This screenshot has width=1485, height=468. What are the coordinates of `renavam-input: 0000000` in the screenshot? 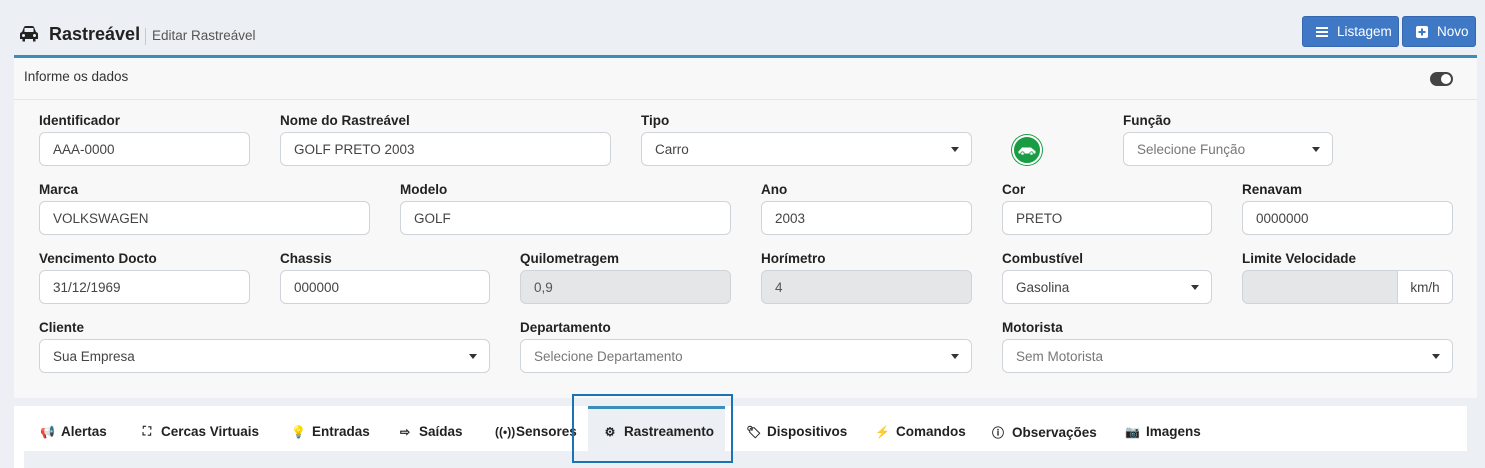 It's located at (1347, 218).